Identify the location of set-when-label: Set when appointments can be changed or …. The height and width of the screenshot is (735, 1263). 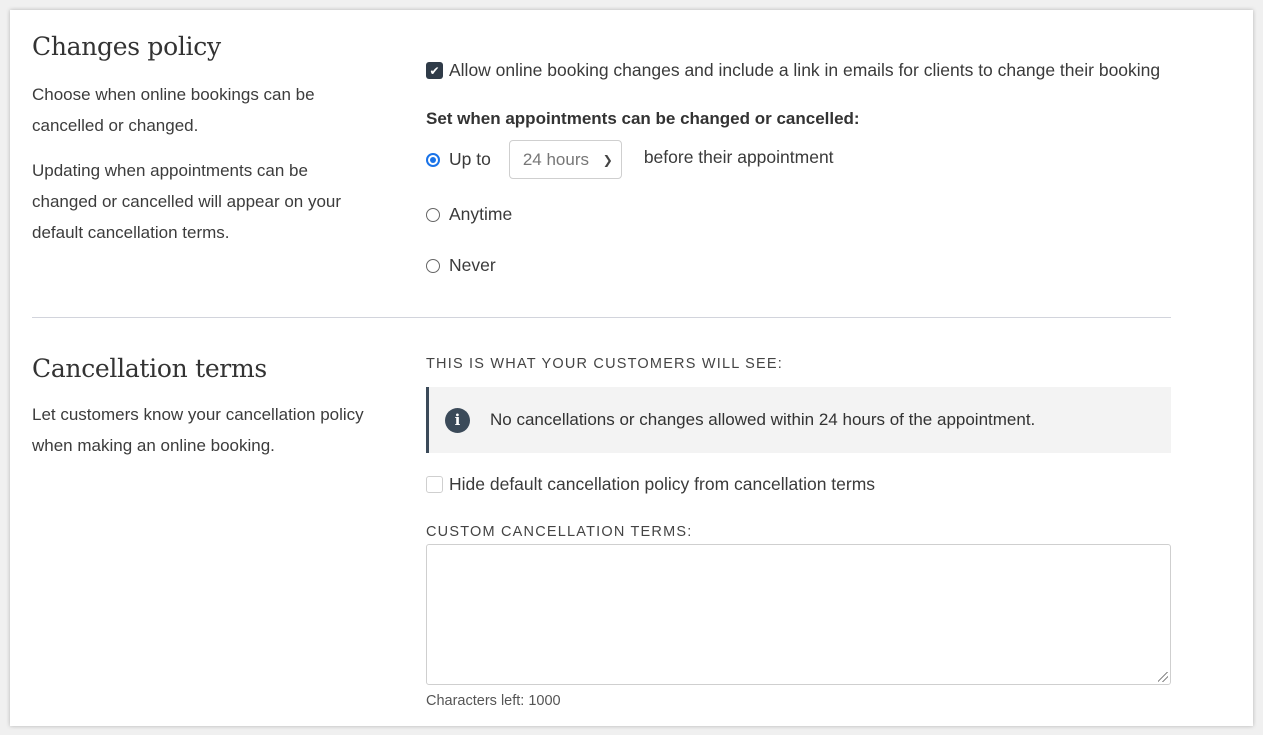
(643, 118).